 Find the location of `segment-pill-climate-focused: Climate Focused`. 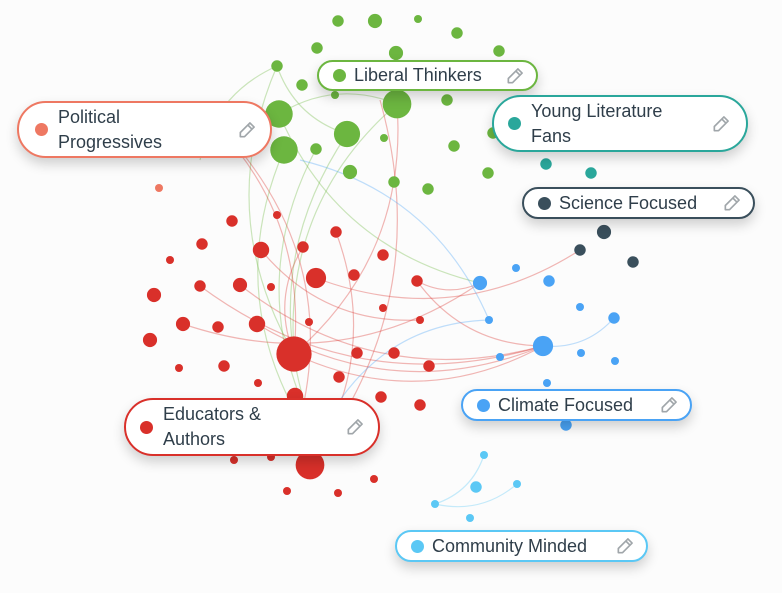

segment-pill-climate-focused: Climate Focused is located at coordinates (576, 405).